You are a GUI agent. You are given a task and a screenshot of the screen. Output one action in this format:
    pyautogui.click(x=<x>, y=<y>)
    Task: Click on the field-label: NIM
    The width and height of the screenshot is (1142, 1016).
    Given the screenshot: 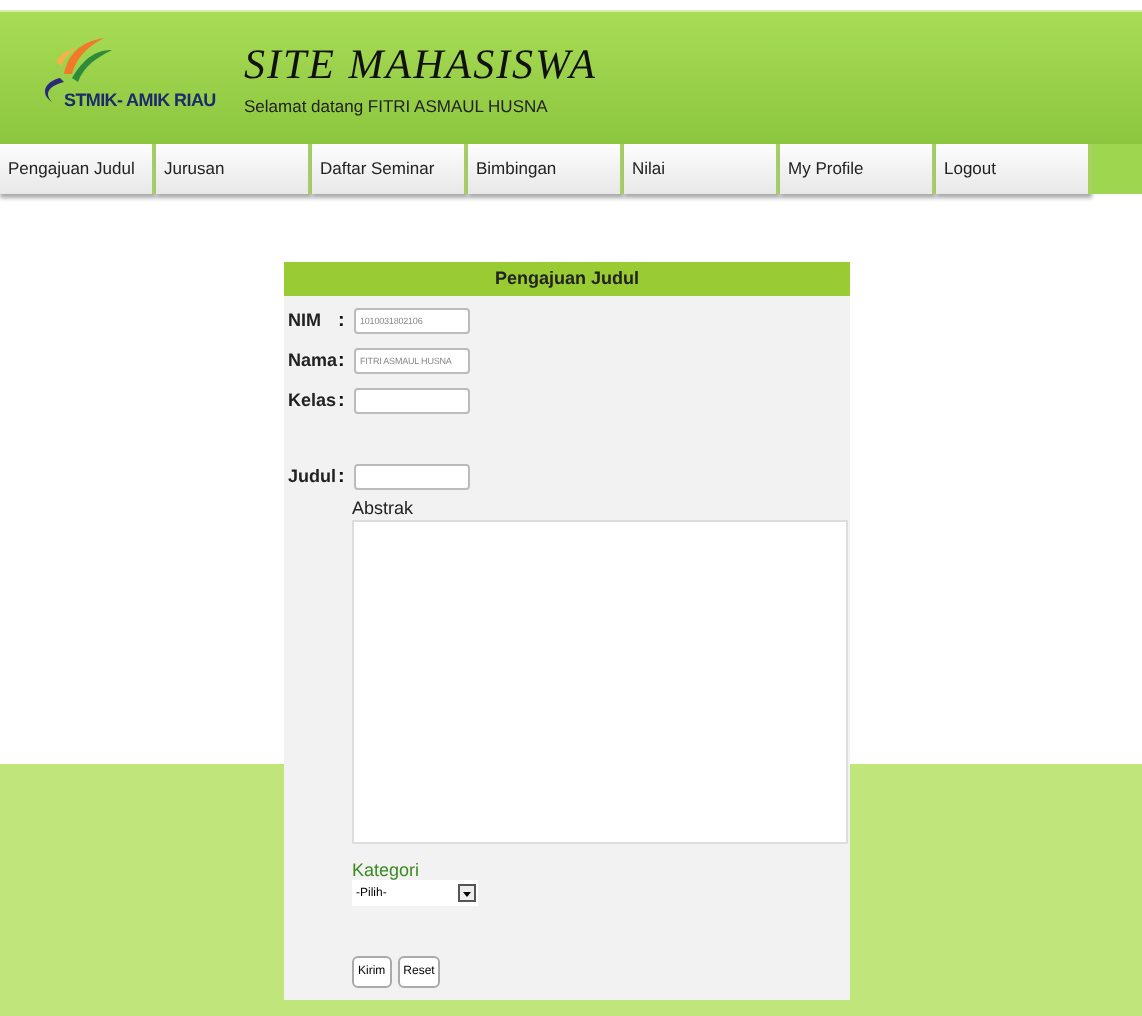 What is the action you would take?
    pyautogui.click(x=305, y=320)
    